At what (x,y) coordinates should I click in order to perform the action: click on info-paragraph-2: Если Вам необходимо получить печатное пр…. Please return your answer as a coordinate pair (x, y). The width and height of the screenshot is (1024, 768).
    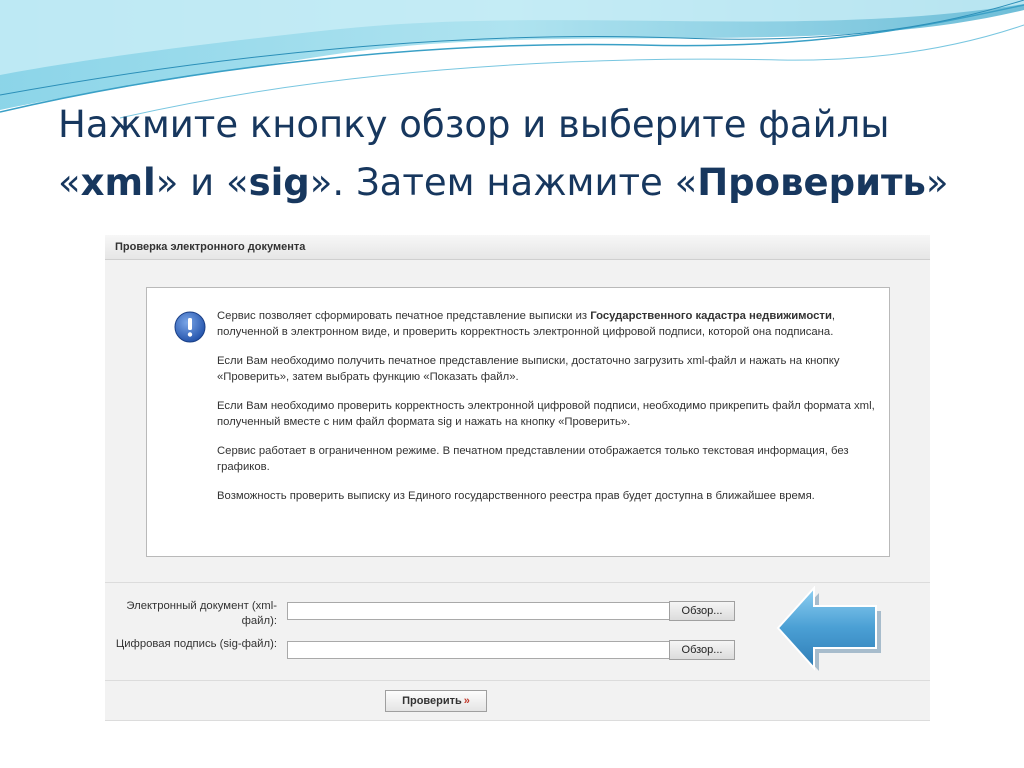
    Looking at the image, I should click on (528, 369).